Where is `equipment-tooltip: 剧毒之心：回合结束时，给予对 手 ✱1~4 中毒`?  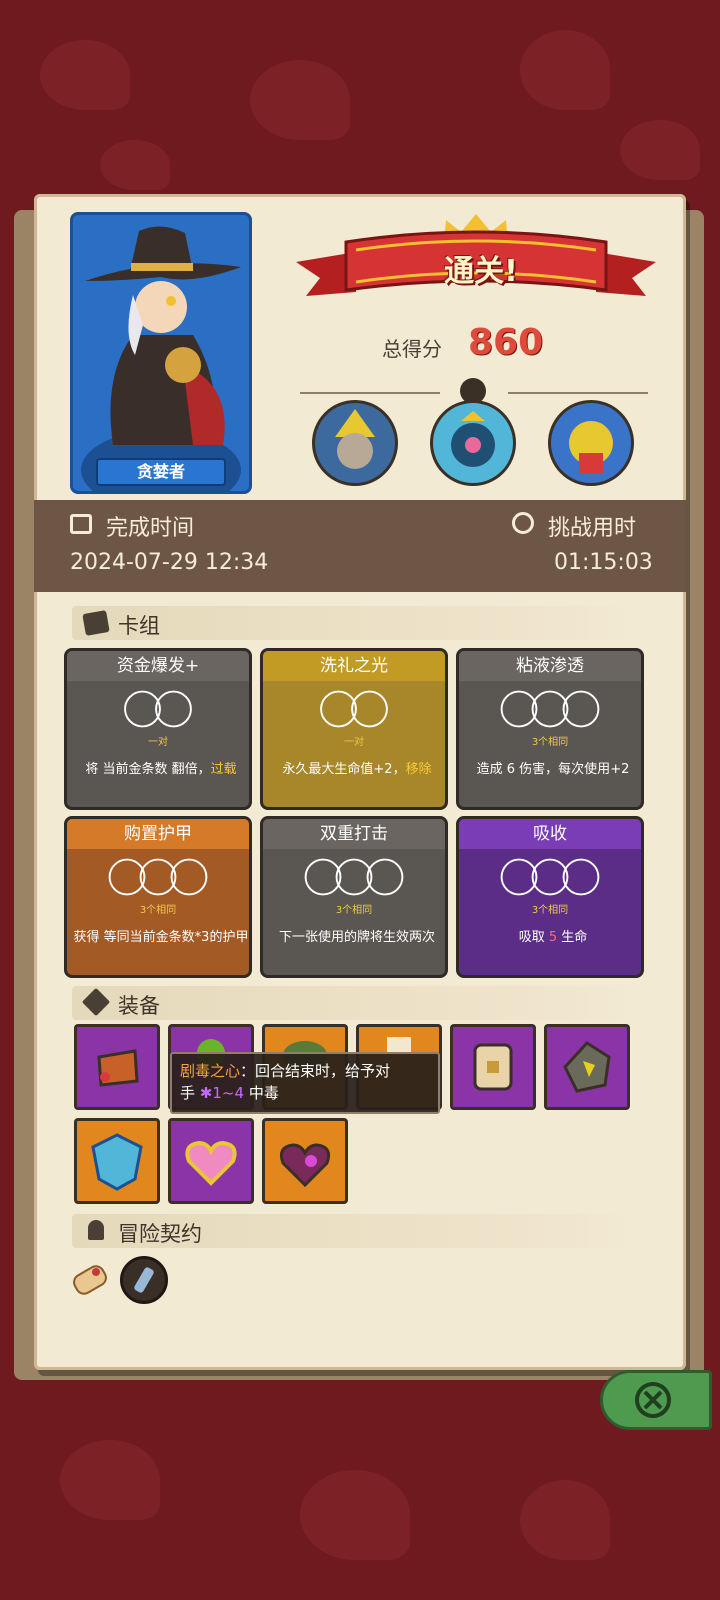 equipment-tooltip: 剧毒之心：回合结束时，给予对 手 ✱1~4 中毒 is located at coordinates (305, 1083).